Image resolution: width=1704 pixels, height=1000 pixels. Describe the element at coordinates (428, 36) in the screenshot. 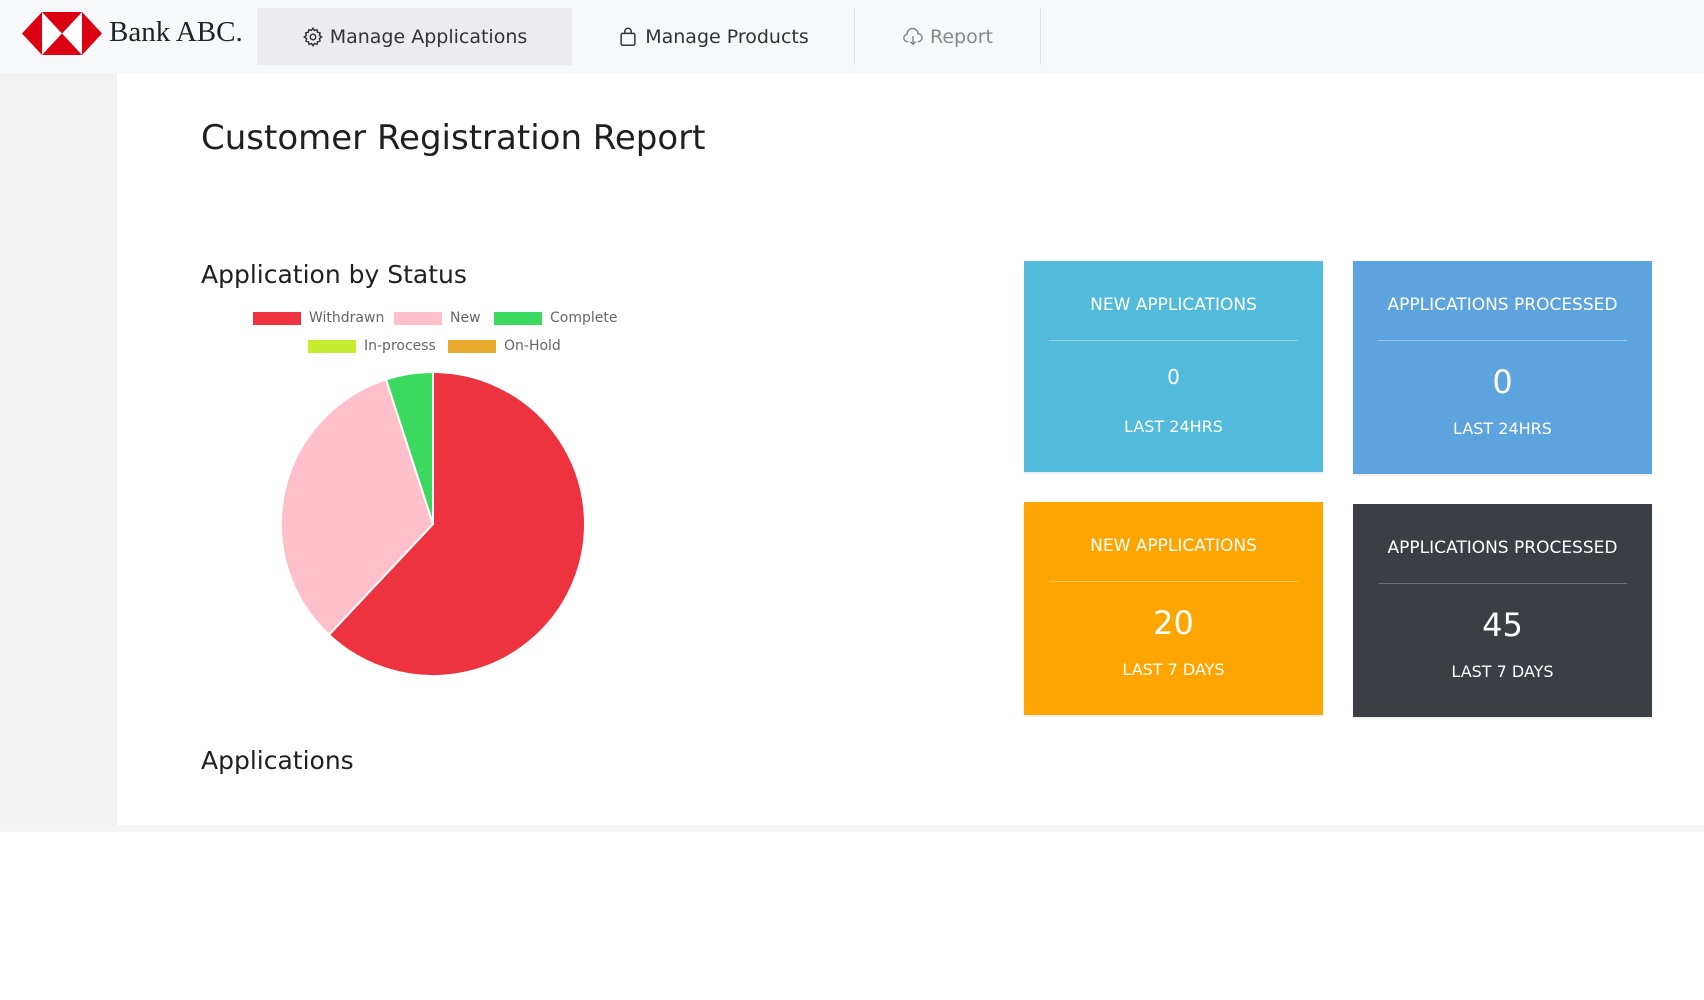

I see `nav-label: Manage Applications` at that location.